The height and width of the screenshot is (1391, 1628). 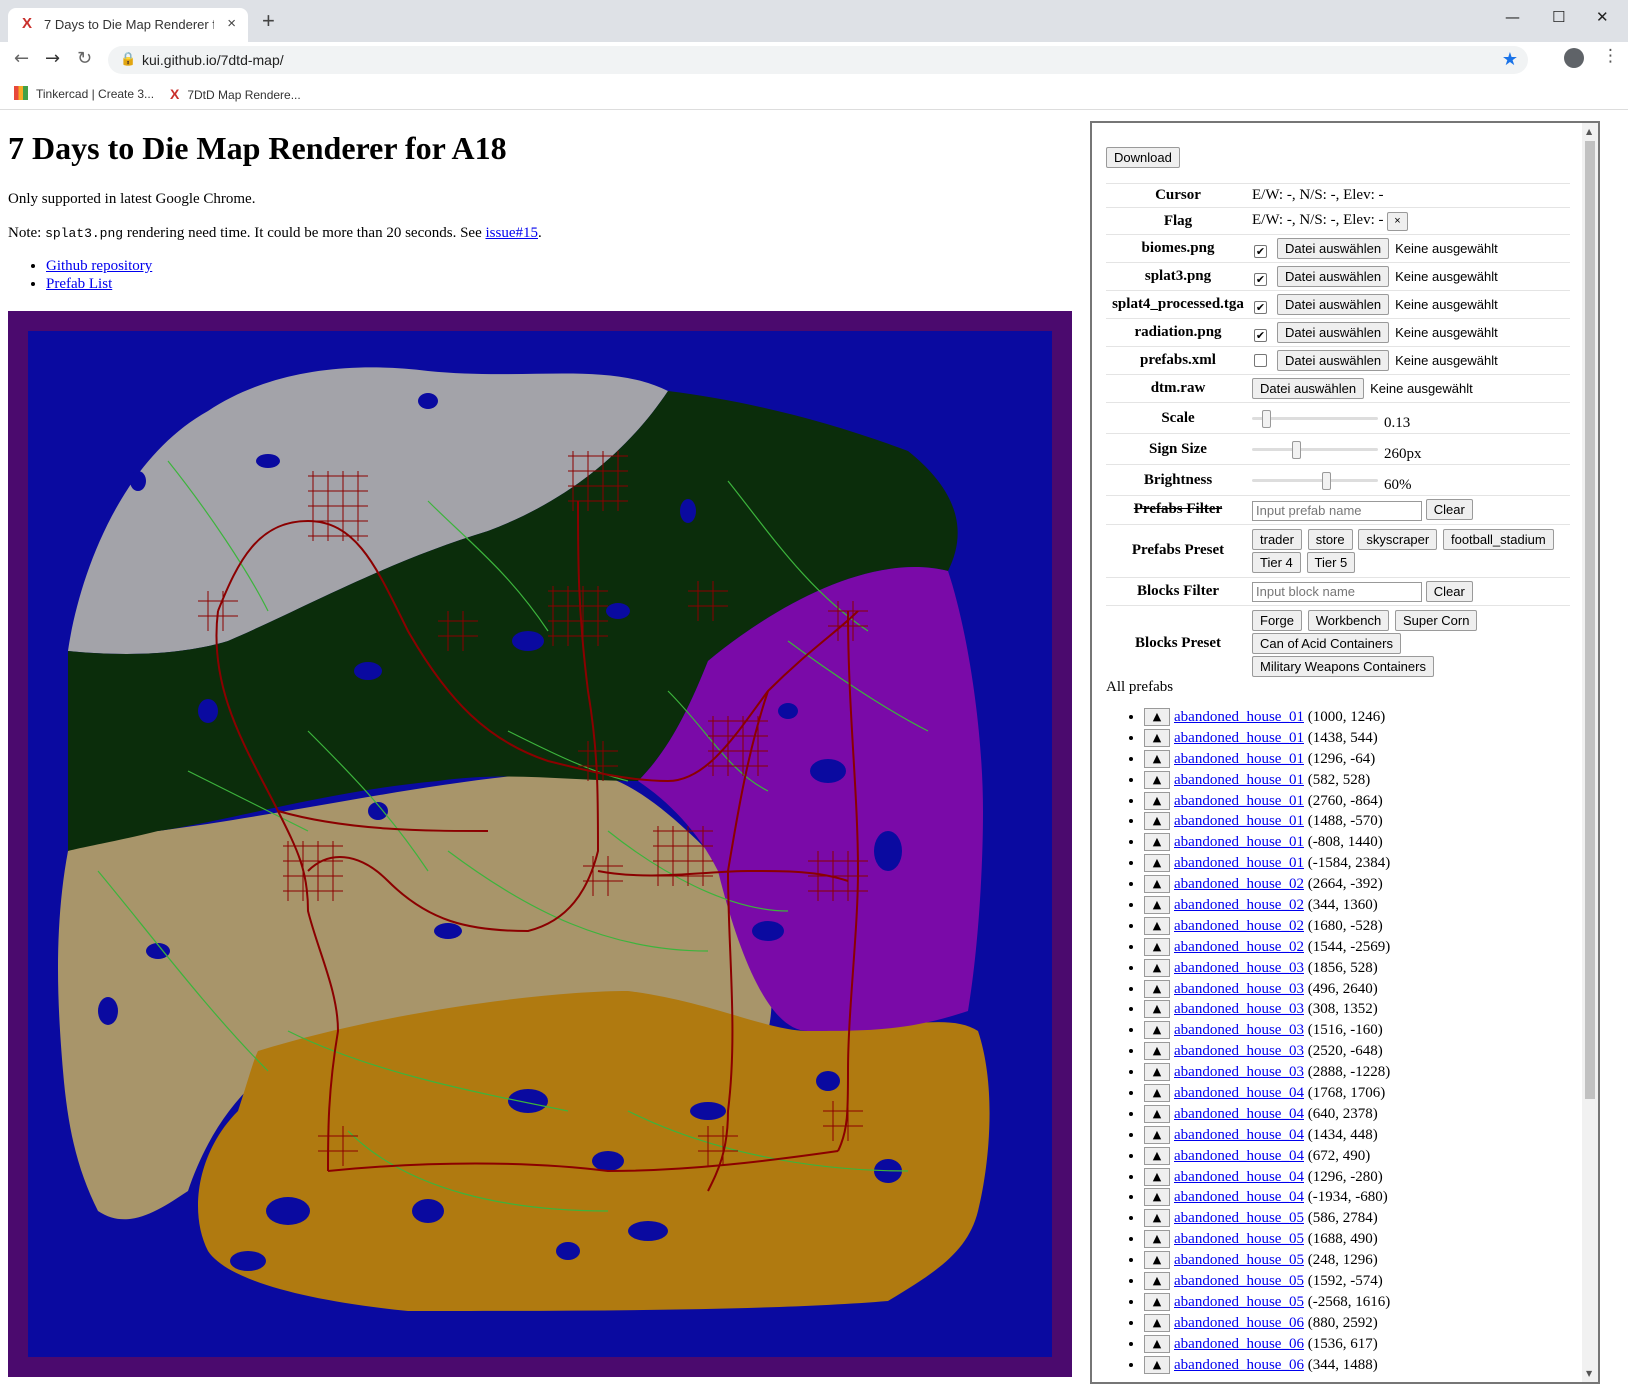 What do you see at coordinates (1326, 644) in the screenshot?
I see `preset-acid-containers-button: Can of Acid Containers` at bounding box center [1326, 644].